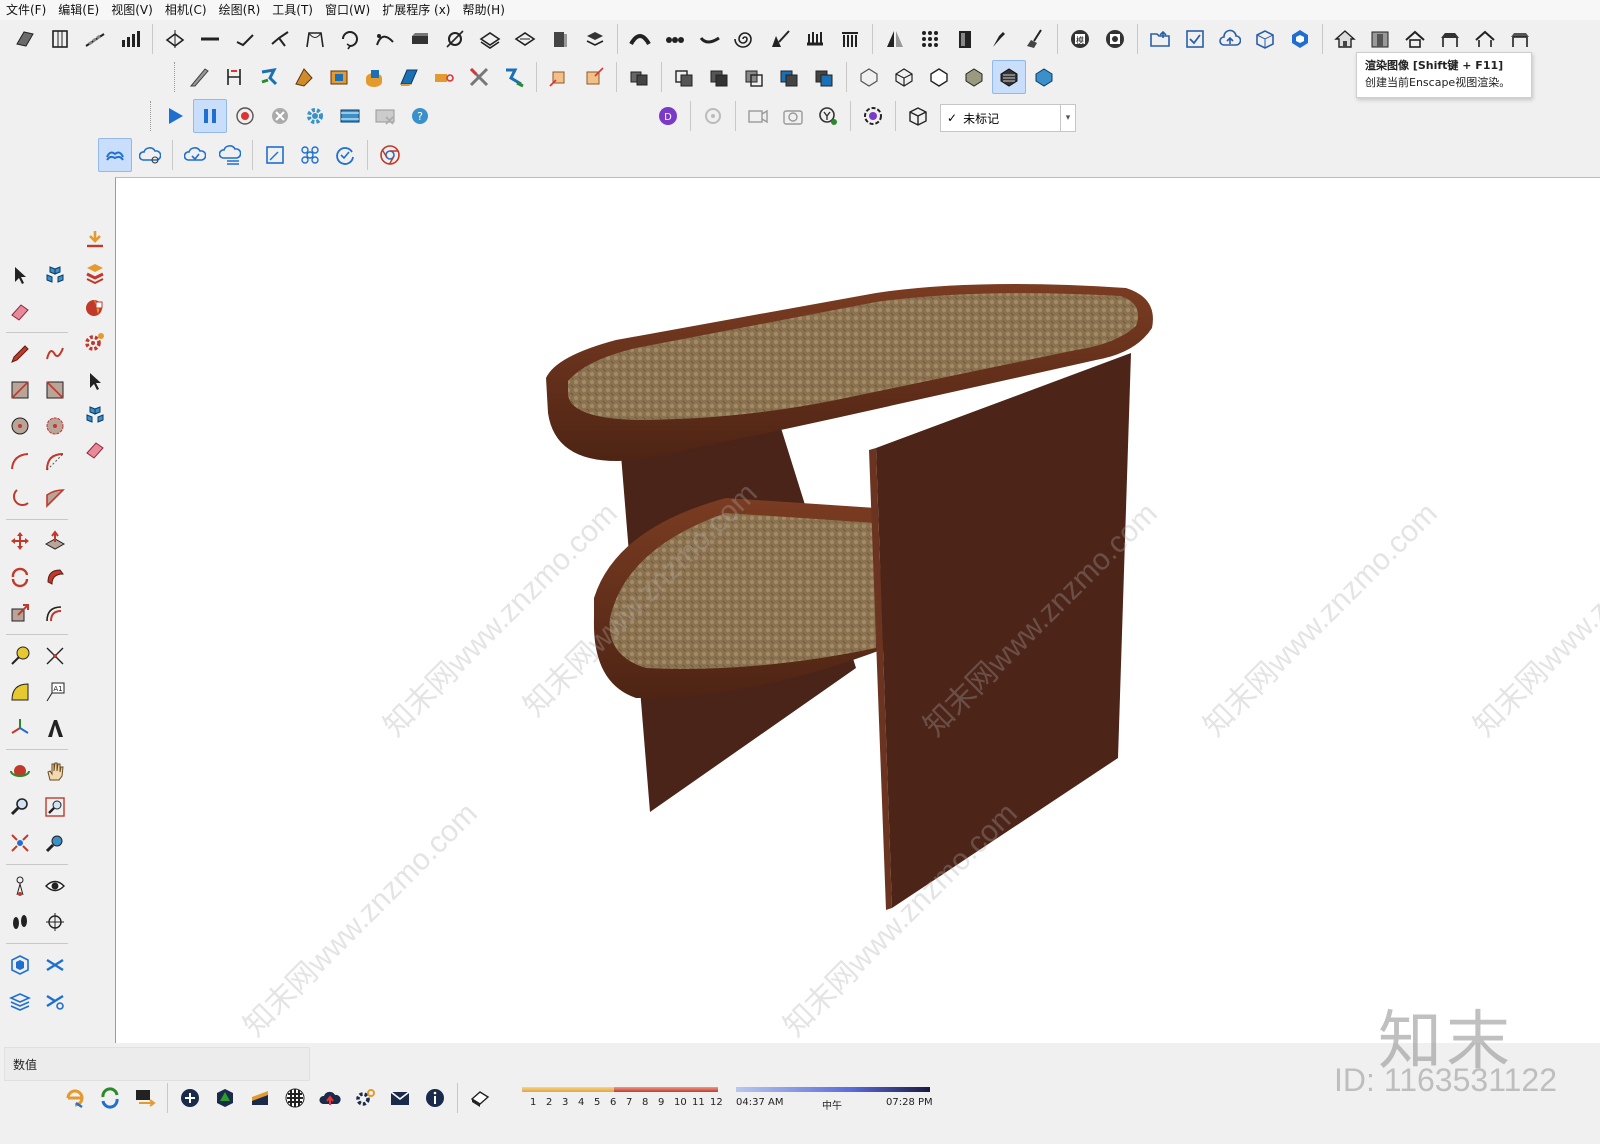 This screenshot has width=1600, height=1144. I want to click on roof-button, so click(1415, 39).